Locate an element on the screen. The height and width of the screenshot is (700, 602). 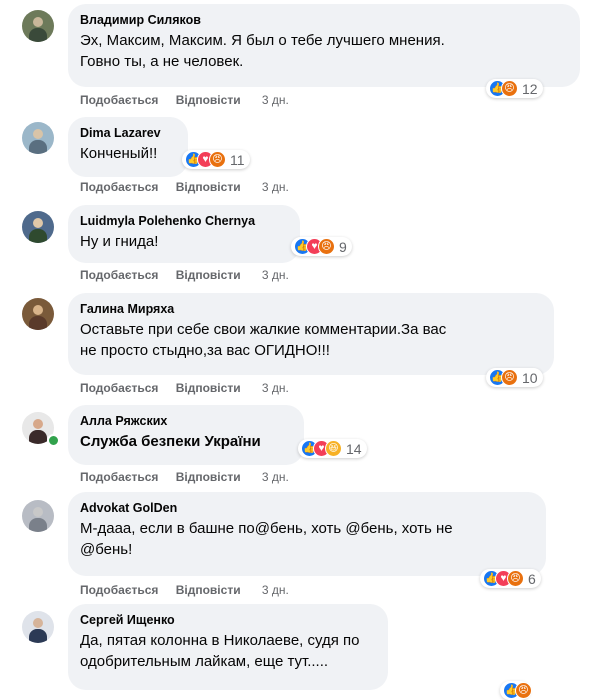
reactions-summary: 👍 ♥ 😠 9 is located at coordinates (321, 246).